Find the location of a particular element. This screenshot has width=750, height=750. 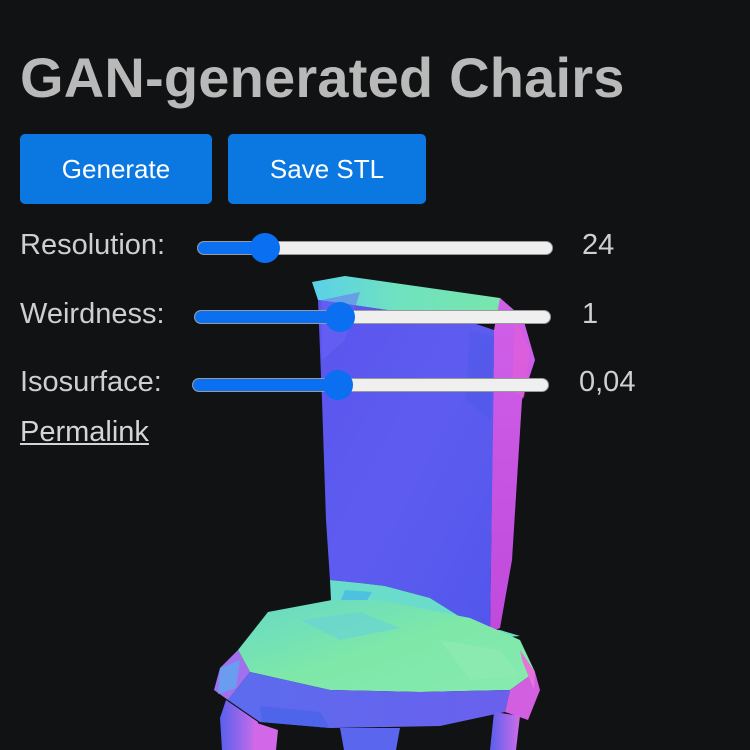

isosurface-slider is located at coordinates (370, 385).